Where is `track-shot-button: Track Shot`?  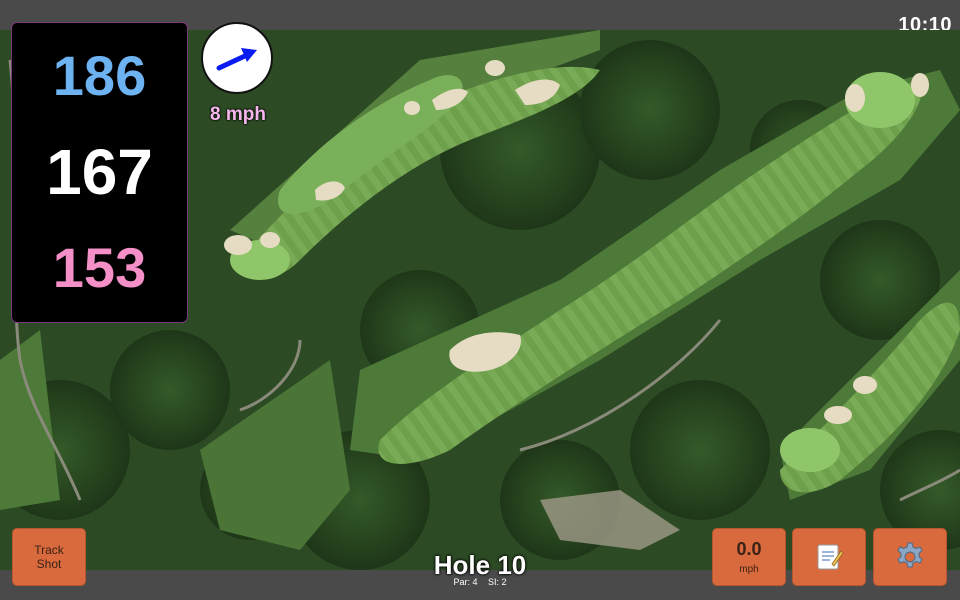
track-shot-button: Track Shot is located at coordinates (49, 557).